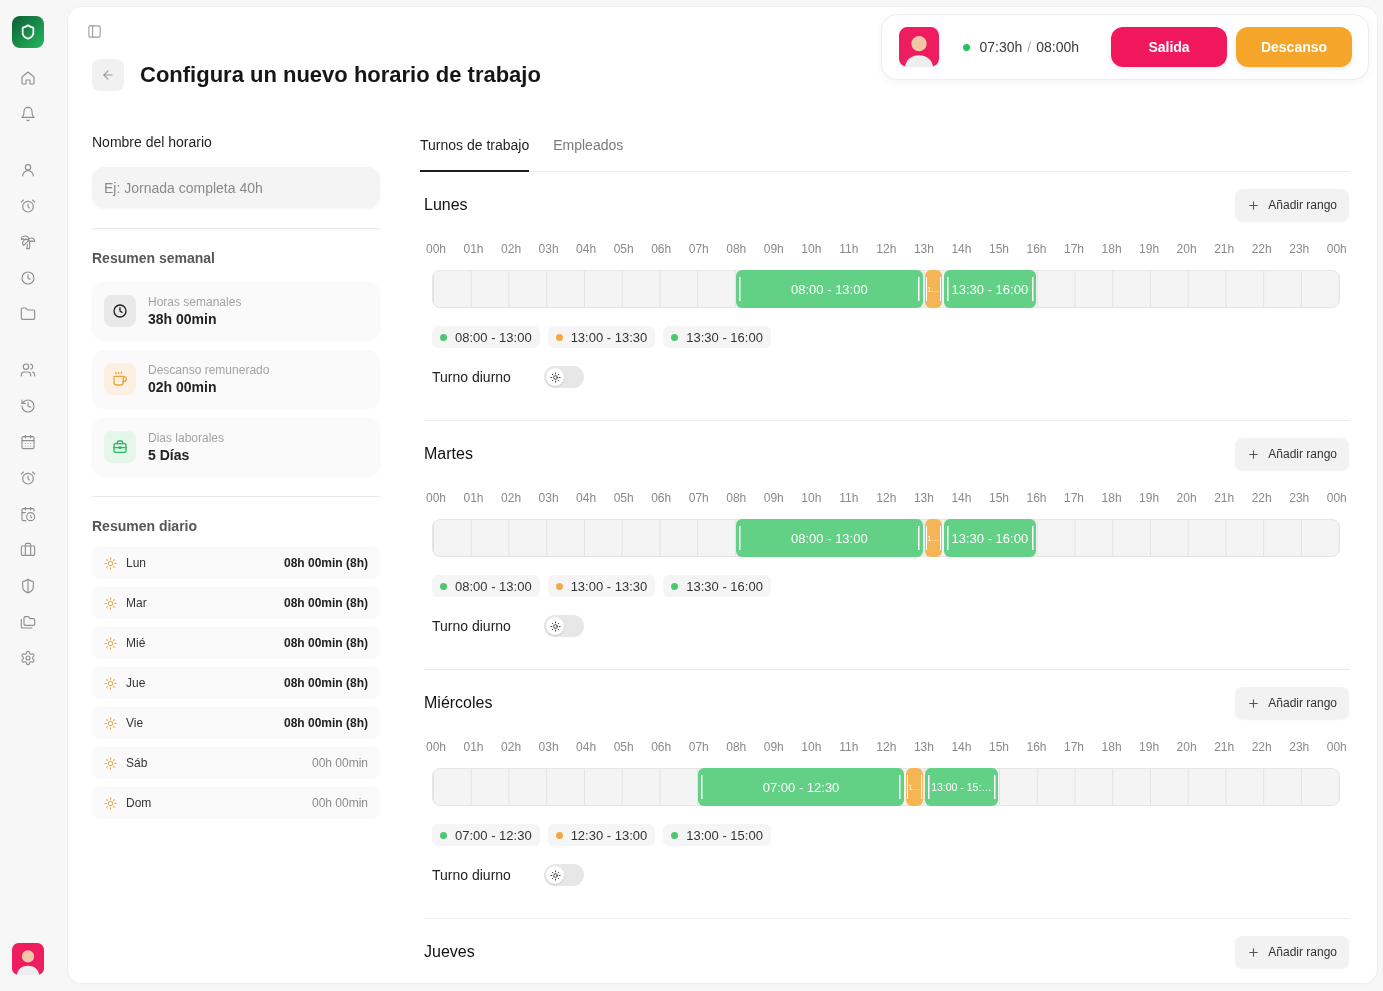 The height and width of the screenshot is (991, 1383). I want to click on day-name: Sáb, so click(137, 763).